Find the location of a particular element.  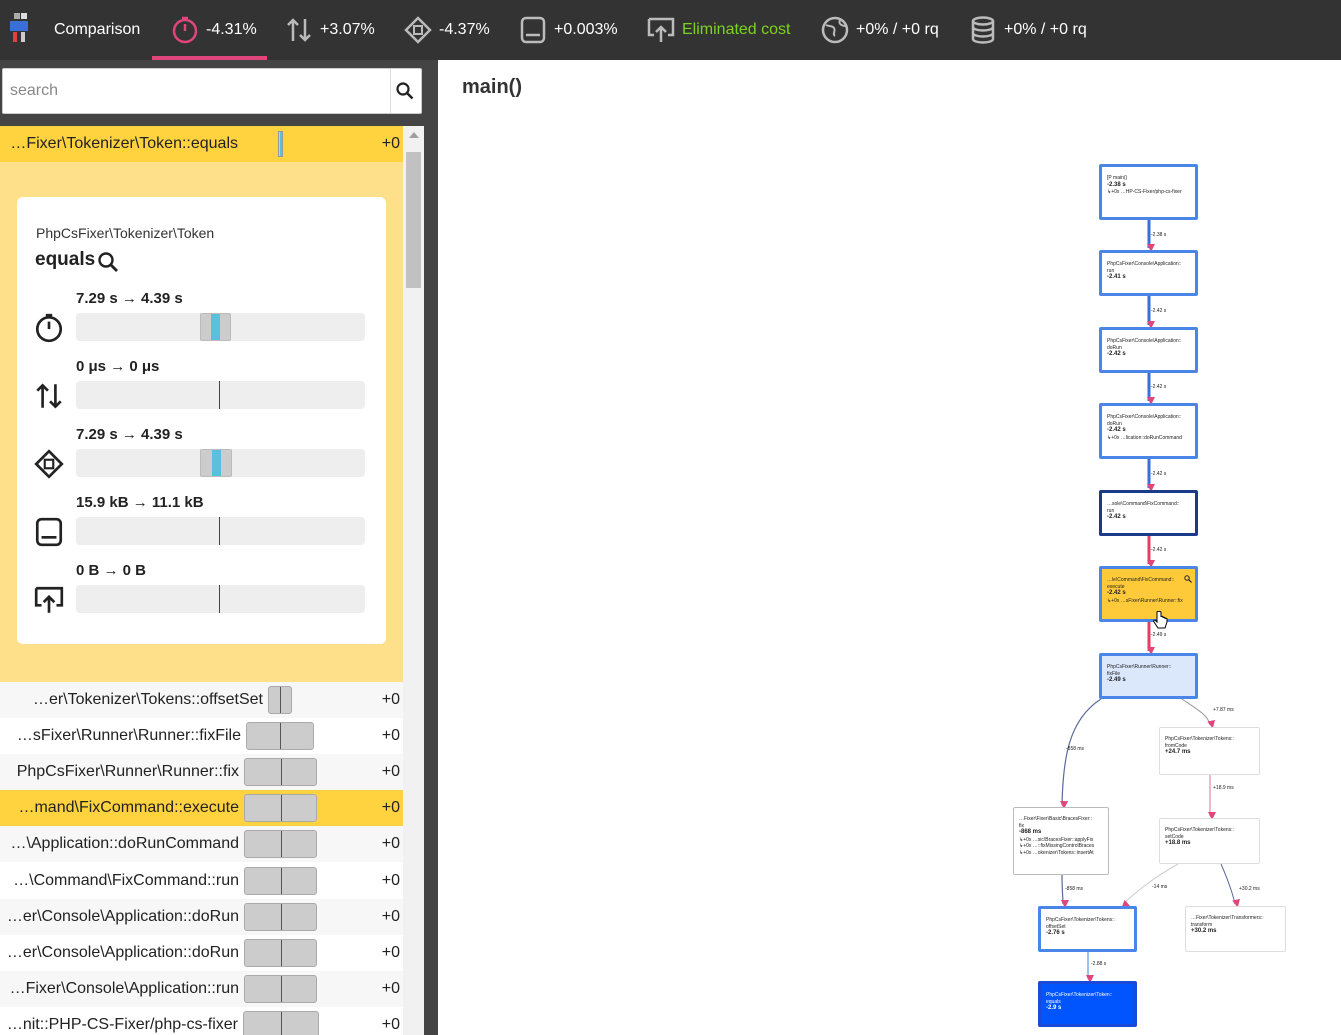

io-value: +3.07% is located at coordinates (347, 29).